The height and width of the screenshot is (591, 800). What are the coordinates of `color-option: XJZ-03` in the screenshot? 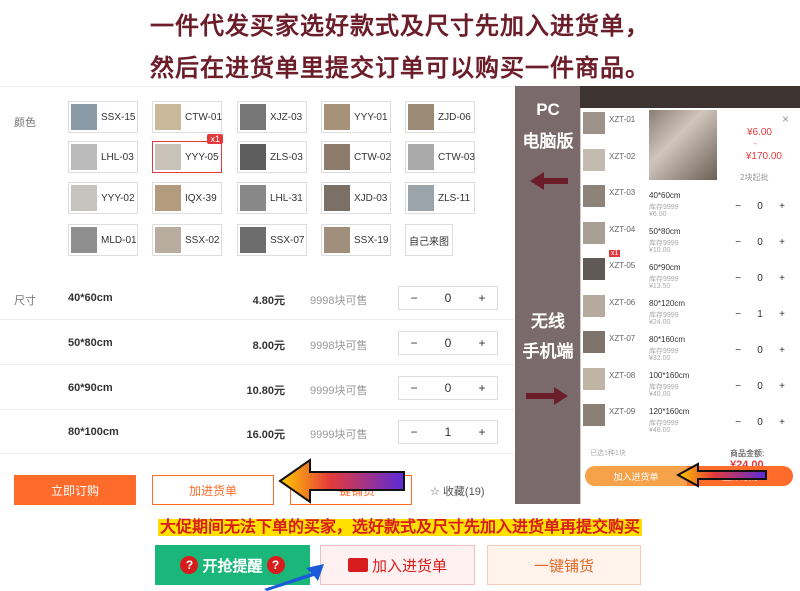 It's located at (272, 117).